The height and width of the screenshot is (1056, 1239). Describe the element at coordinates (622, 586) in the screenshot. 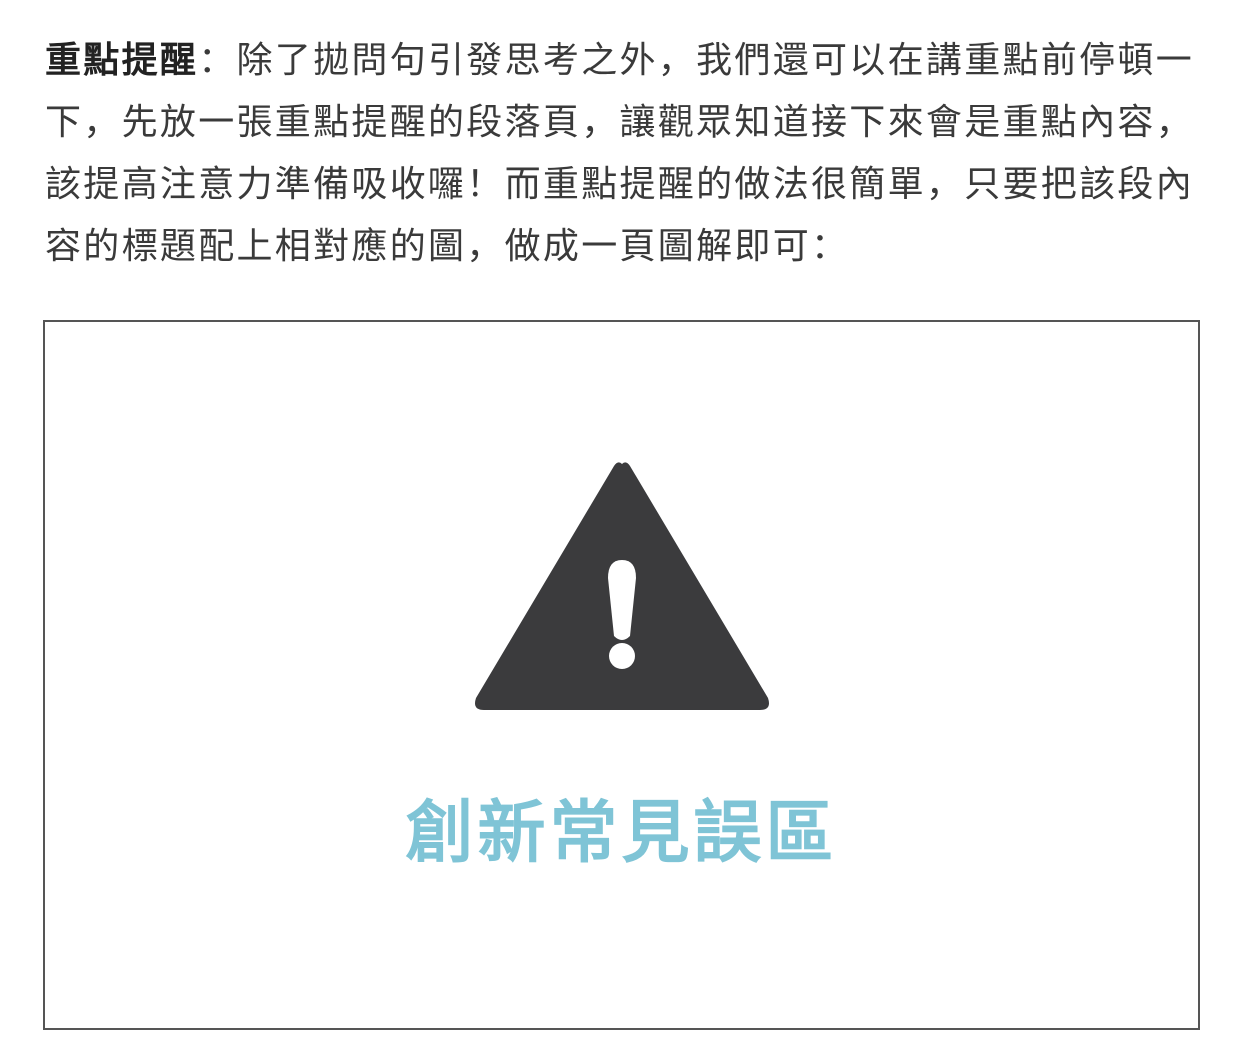

I see `warning-triangle-icon` at that location.